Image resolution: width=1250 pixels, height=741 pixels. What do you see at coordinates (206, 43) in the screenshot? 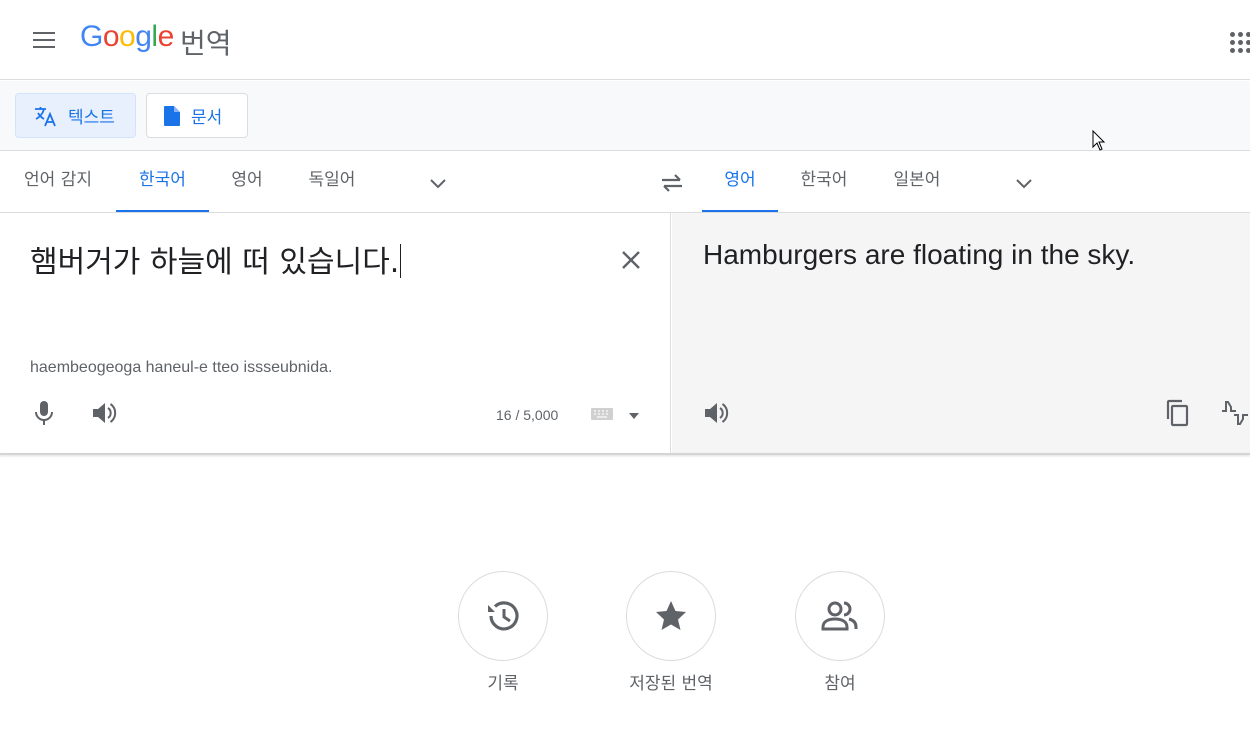
I see `product-name: 번역` at bounding box center [206, 43].